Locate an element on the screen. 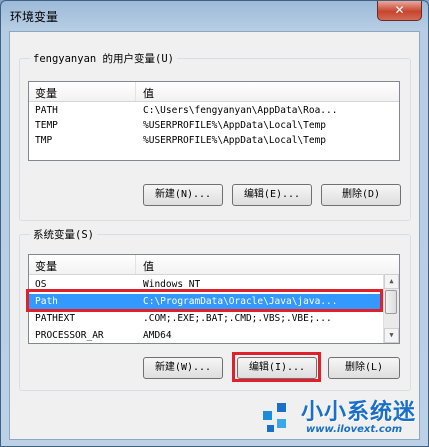 Image resolution: width=429 pixels, height=447 pixels. system-list-header: 变量 值 is located at coordinates (214, 265).